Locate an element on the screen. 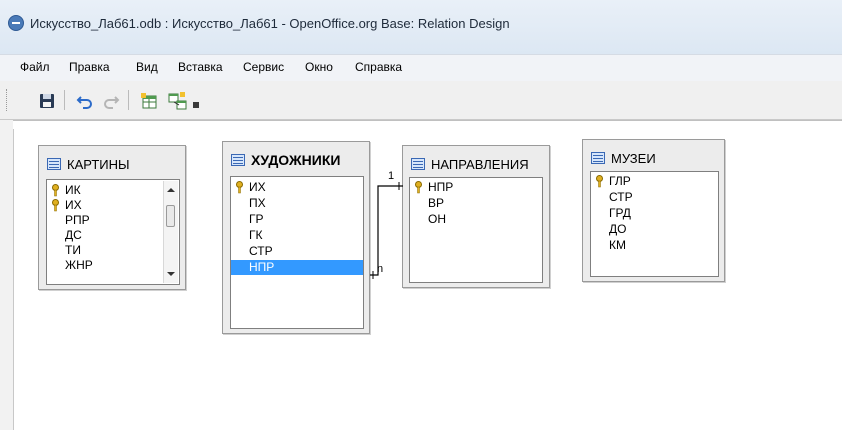  menu-window: Окно is located at coordinates (319, 67).